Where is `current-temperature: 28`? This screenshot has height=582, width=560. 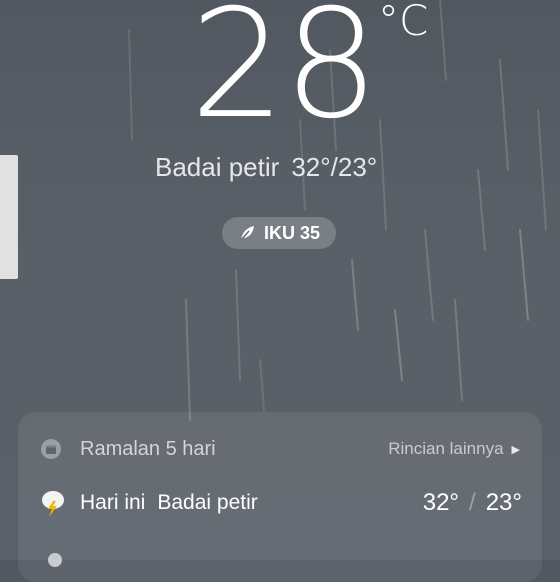
current-temperature: 28 is located at coordinates (284, 76).